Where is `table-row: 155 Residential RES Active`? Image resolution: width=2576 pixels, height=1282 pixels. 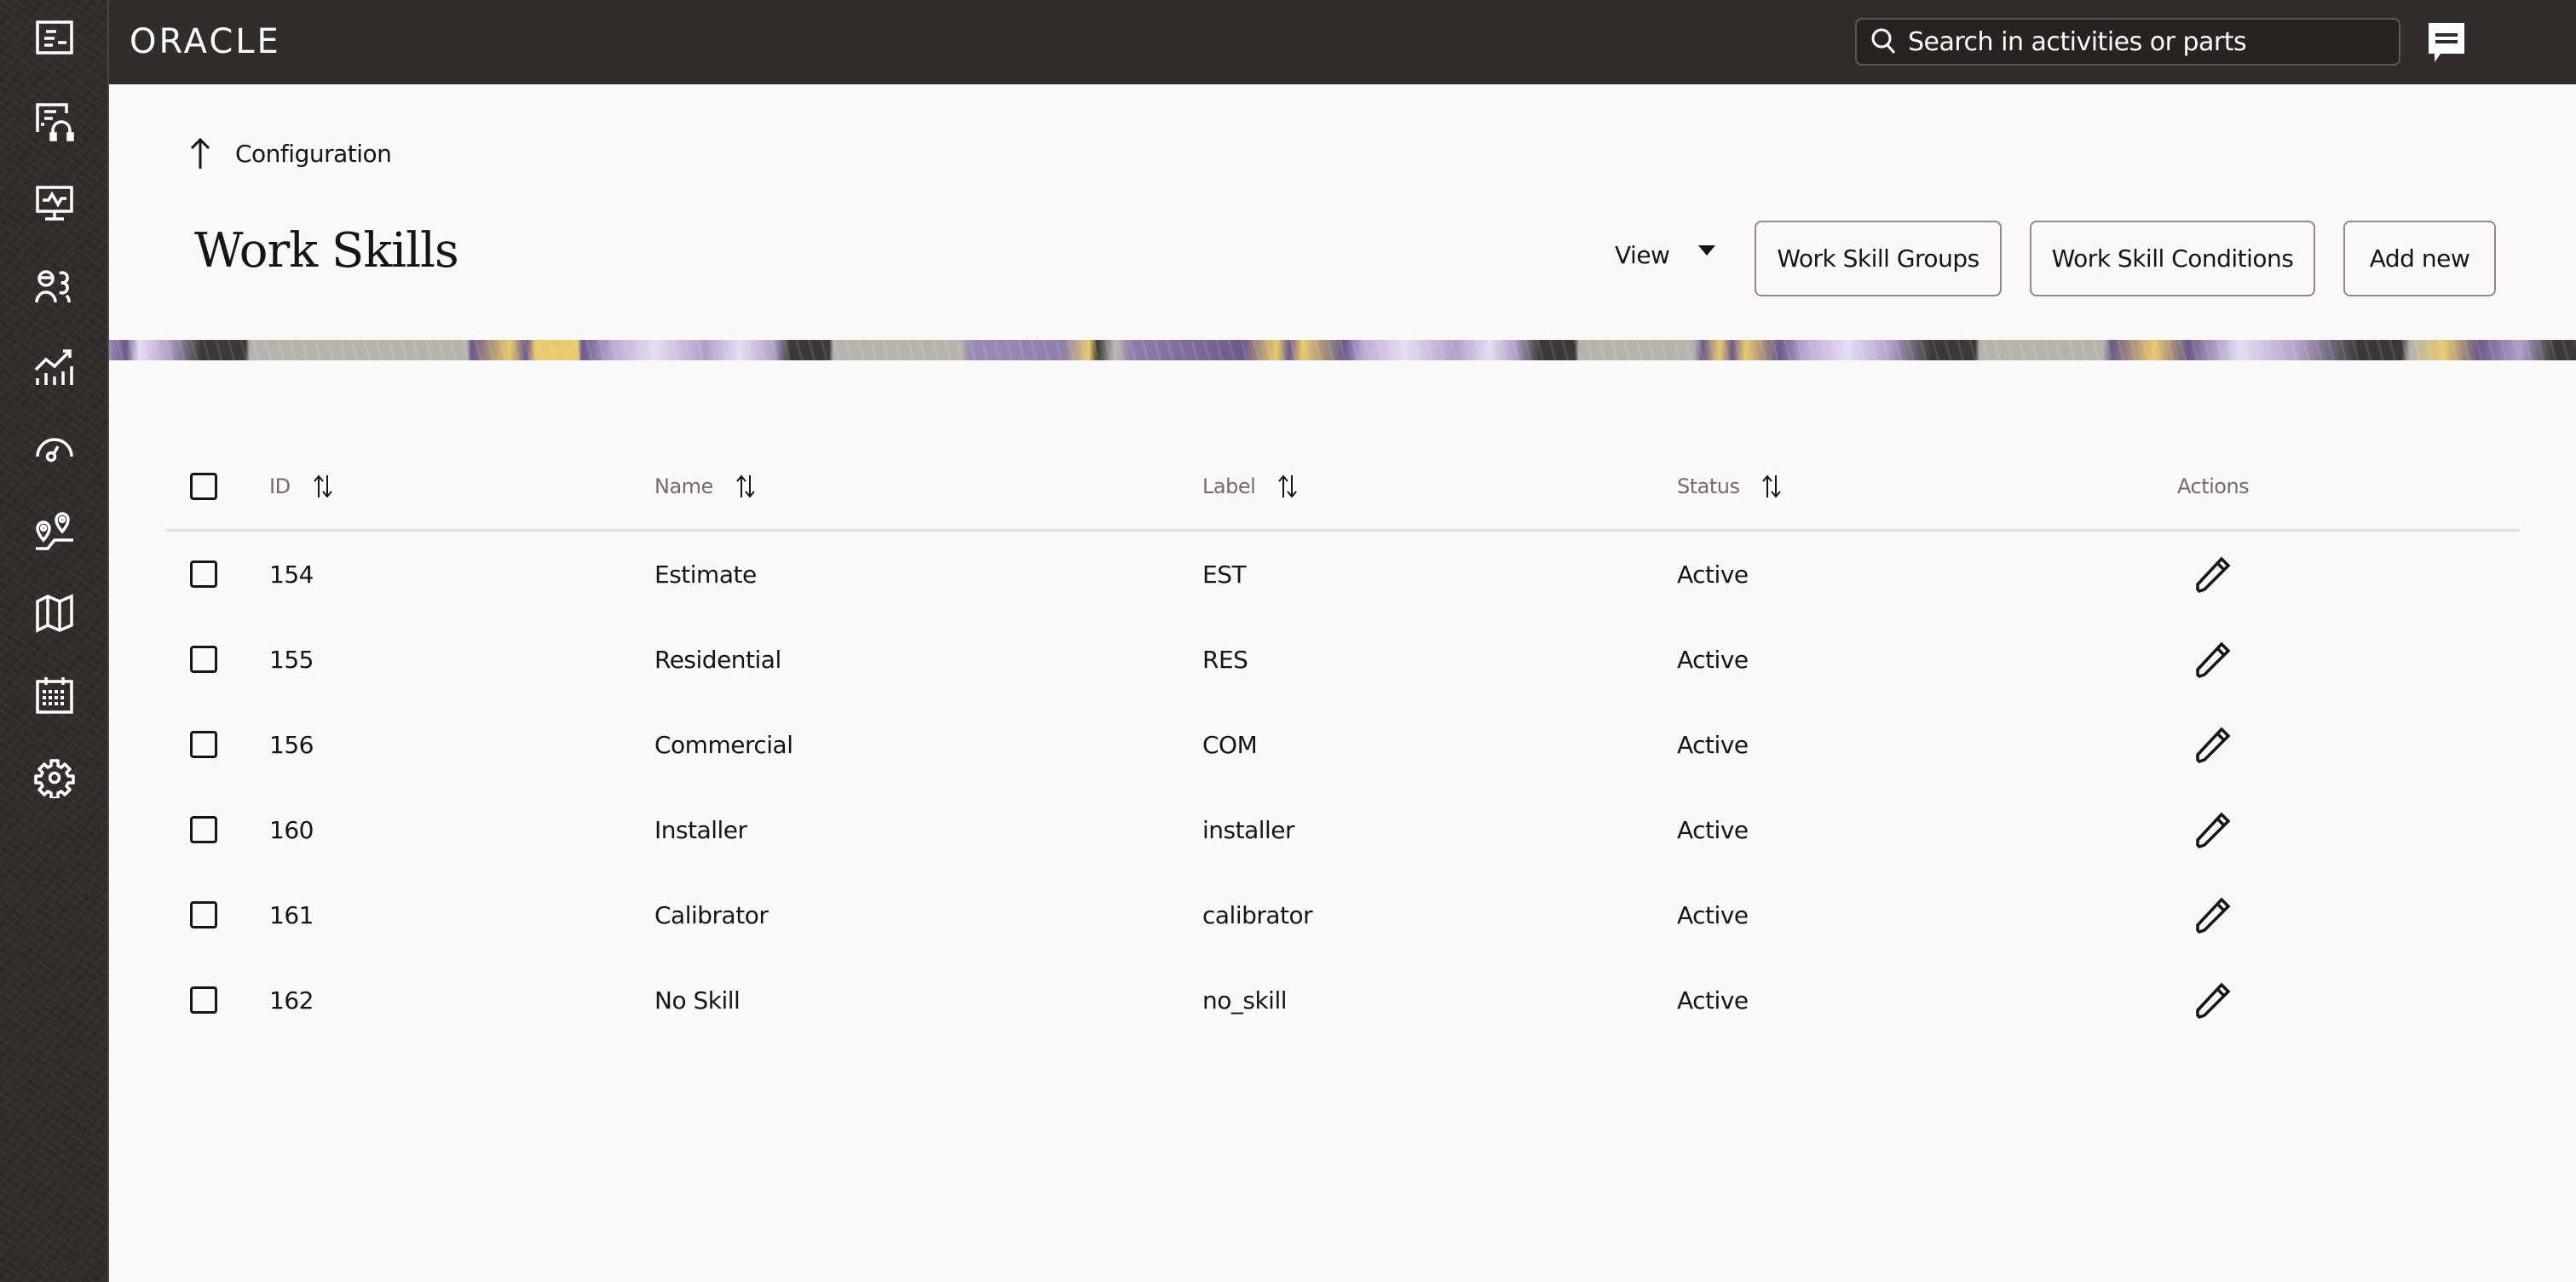
table-row: 155 Residential RES Active is located at coordinates (1343, 659).